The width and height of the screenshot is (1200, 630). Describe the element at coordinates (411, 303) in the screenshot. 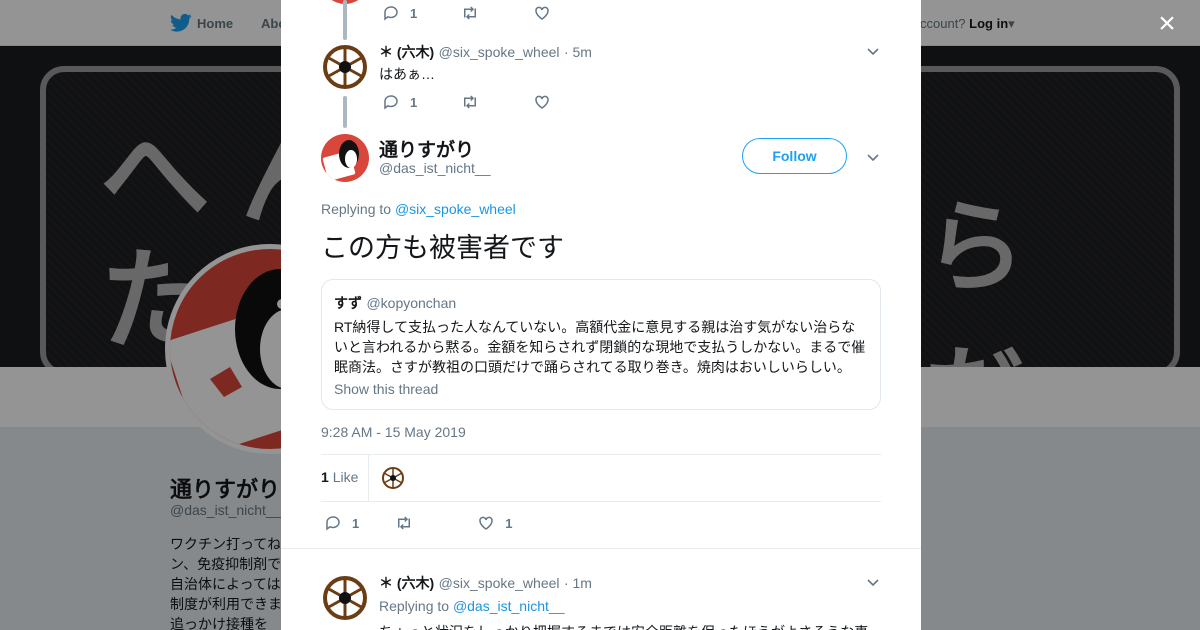

I see `quote-handle: @kopyonchan` at that location.